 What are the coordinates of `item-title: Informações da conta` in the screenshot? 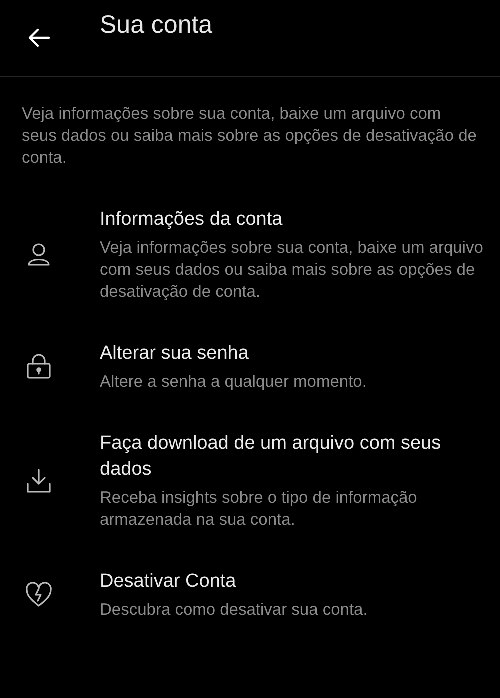 It's located at (192, 220).